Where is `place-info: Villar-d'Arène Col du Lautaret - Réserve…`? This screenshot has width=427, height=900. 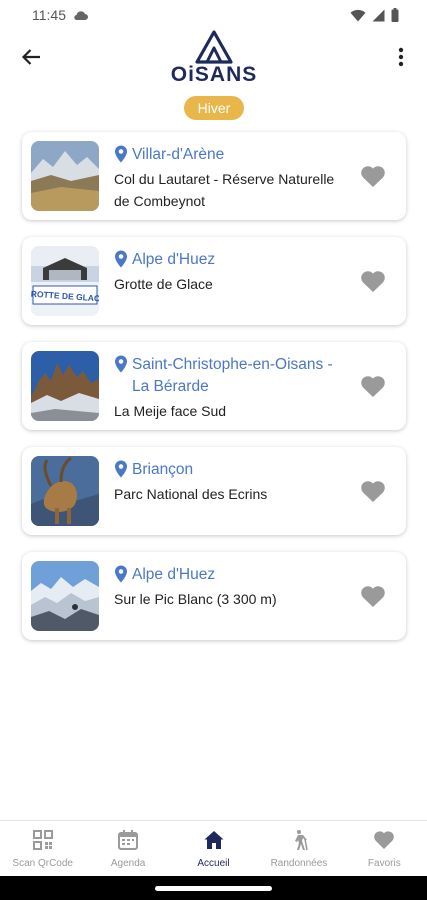
place-info: Villar-d'Arène Col du Lautaret - Réserve… is located at coordinates (233, 178).